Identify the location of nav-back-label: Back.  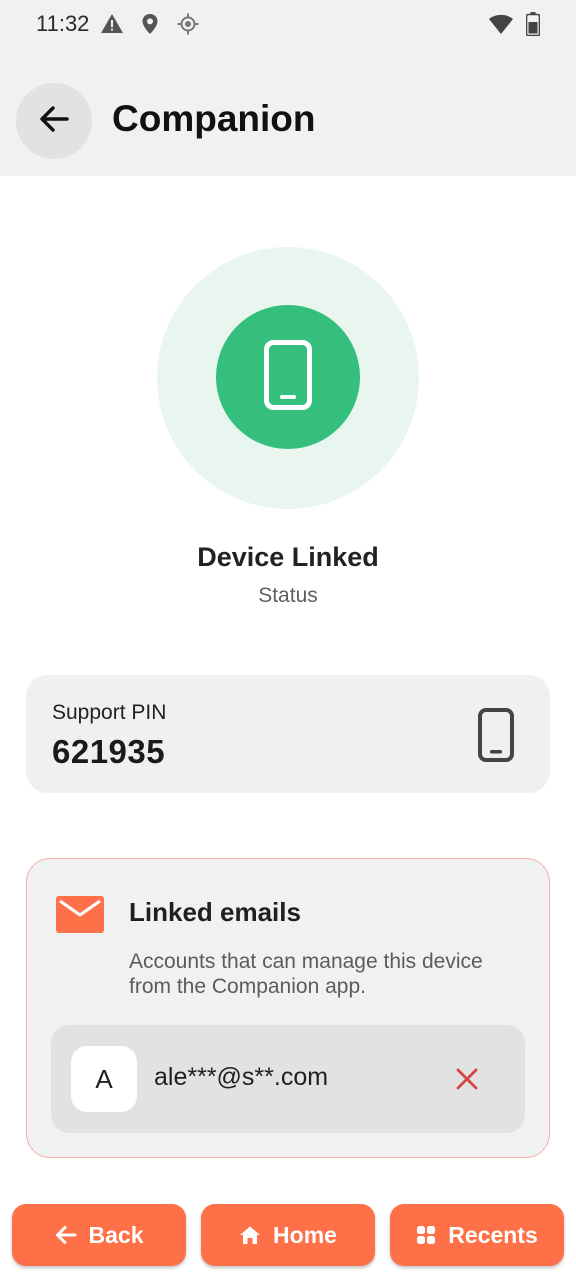
(116, 1234).